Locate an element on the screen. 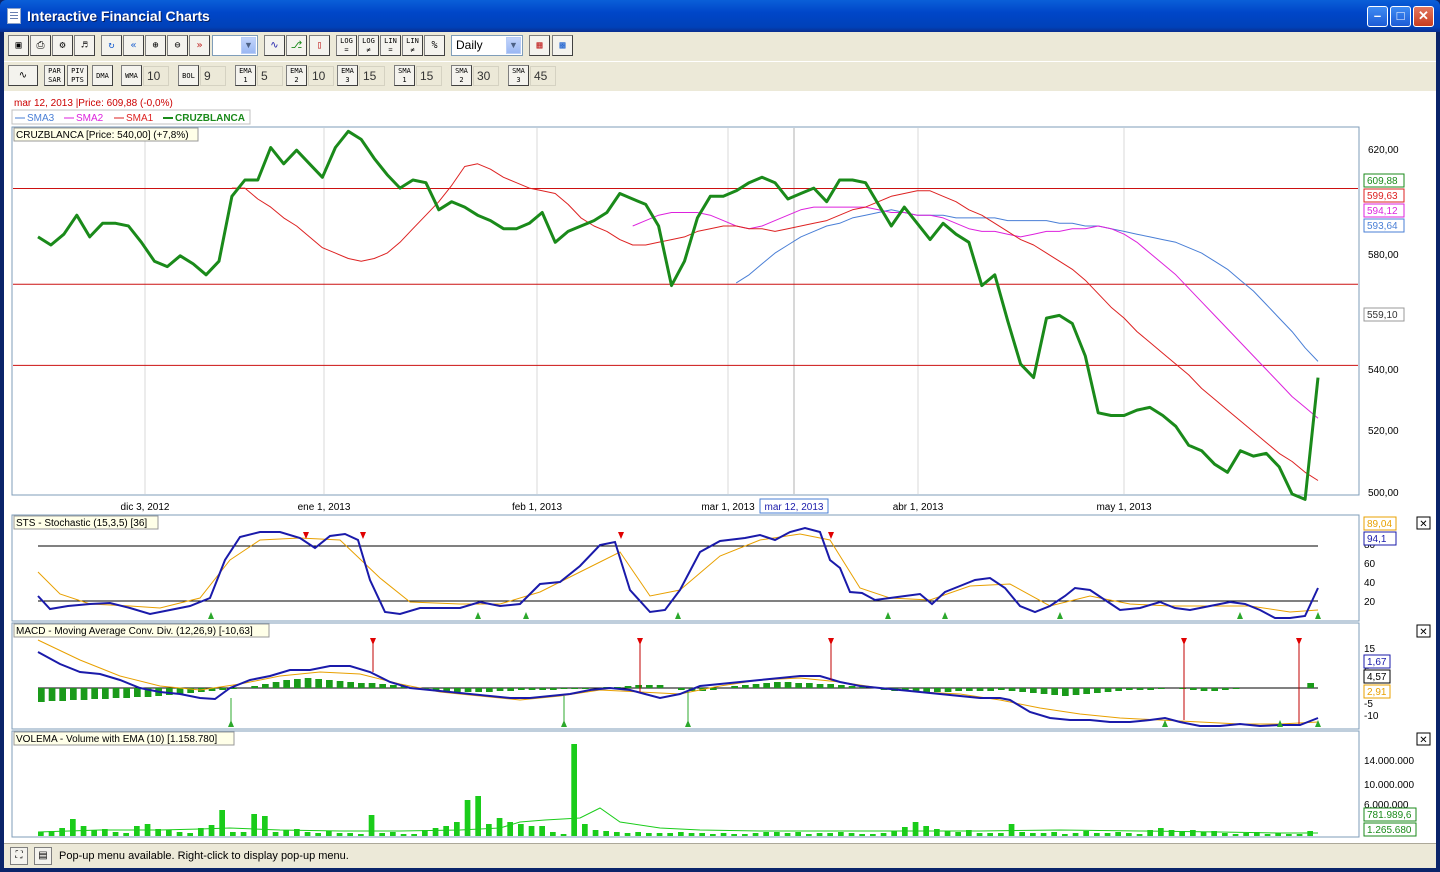 This screenshot has height=872, width=1440. period-select: Daily ▼ is located at coordinates (487, 45).